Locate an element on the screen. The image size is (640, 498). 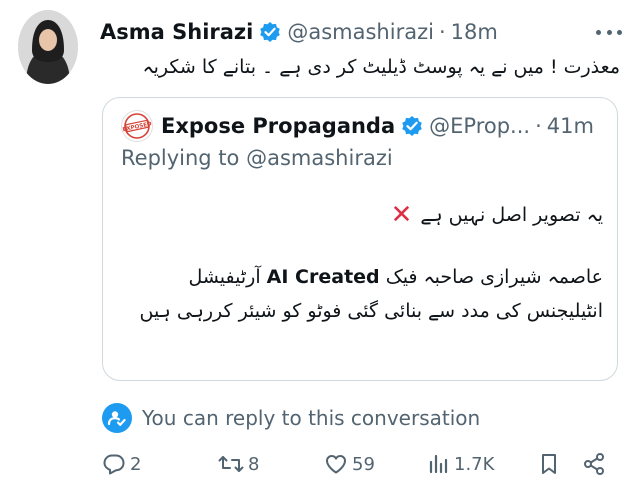
reply-button: 2 is located at coordinates (121, 464).